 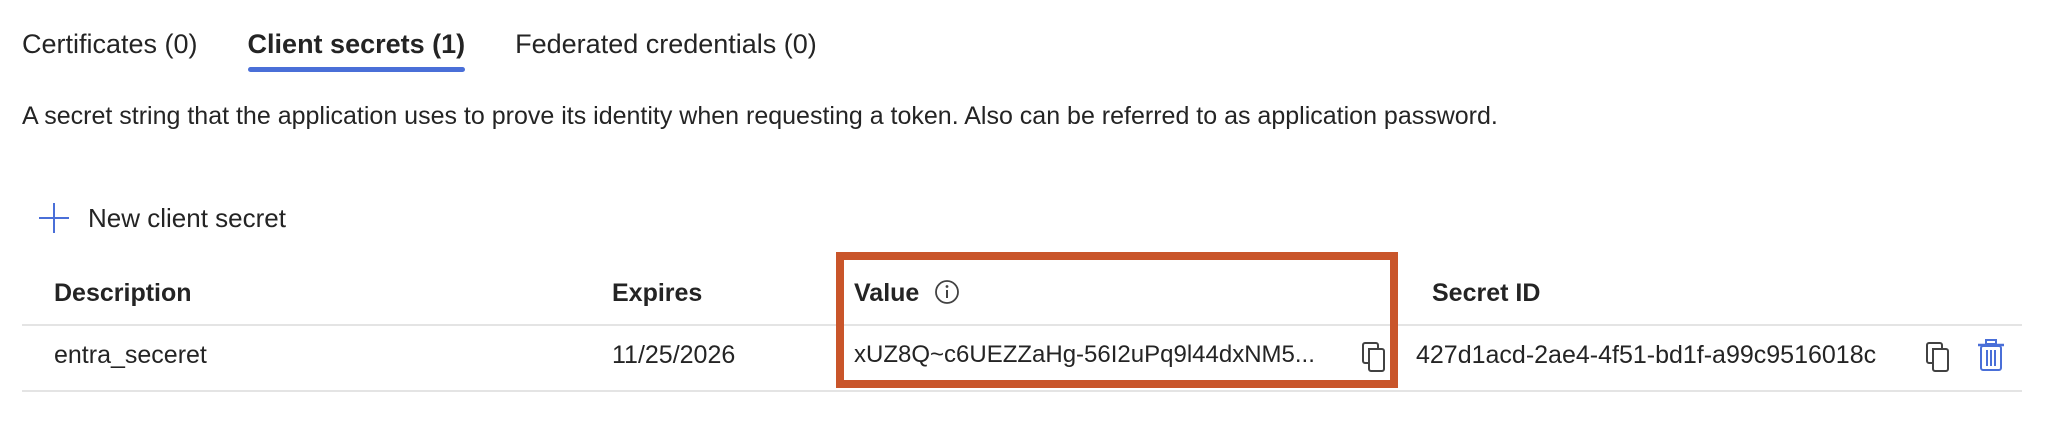 I want to click on column-header-description: Description, so click(x=123, y=293).